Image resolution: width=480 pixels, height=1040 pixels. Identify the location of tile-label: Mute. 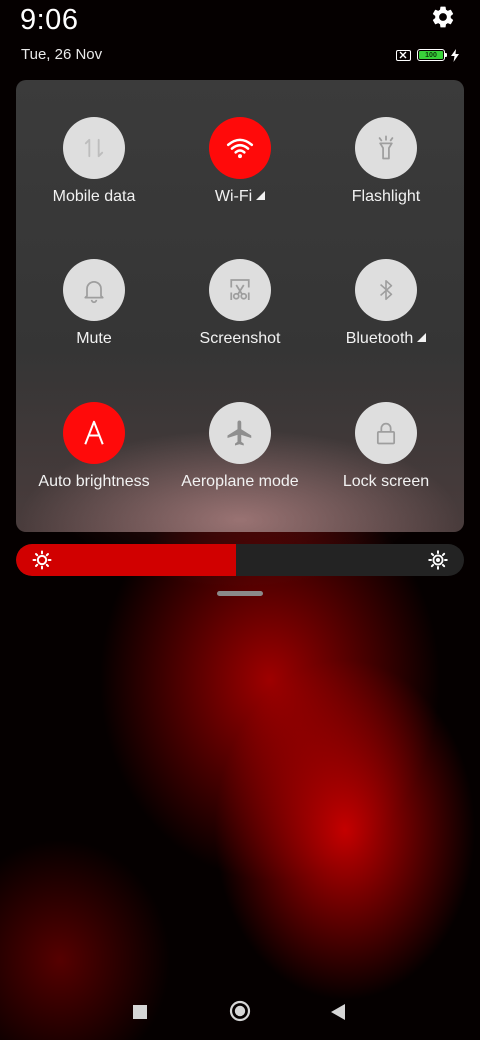
(94, 338).